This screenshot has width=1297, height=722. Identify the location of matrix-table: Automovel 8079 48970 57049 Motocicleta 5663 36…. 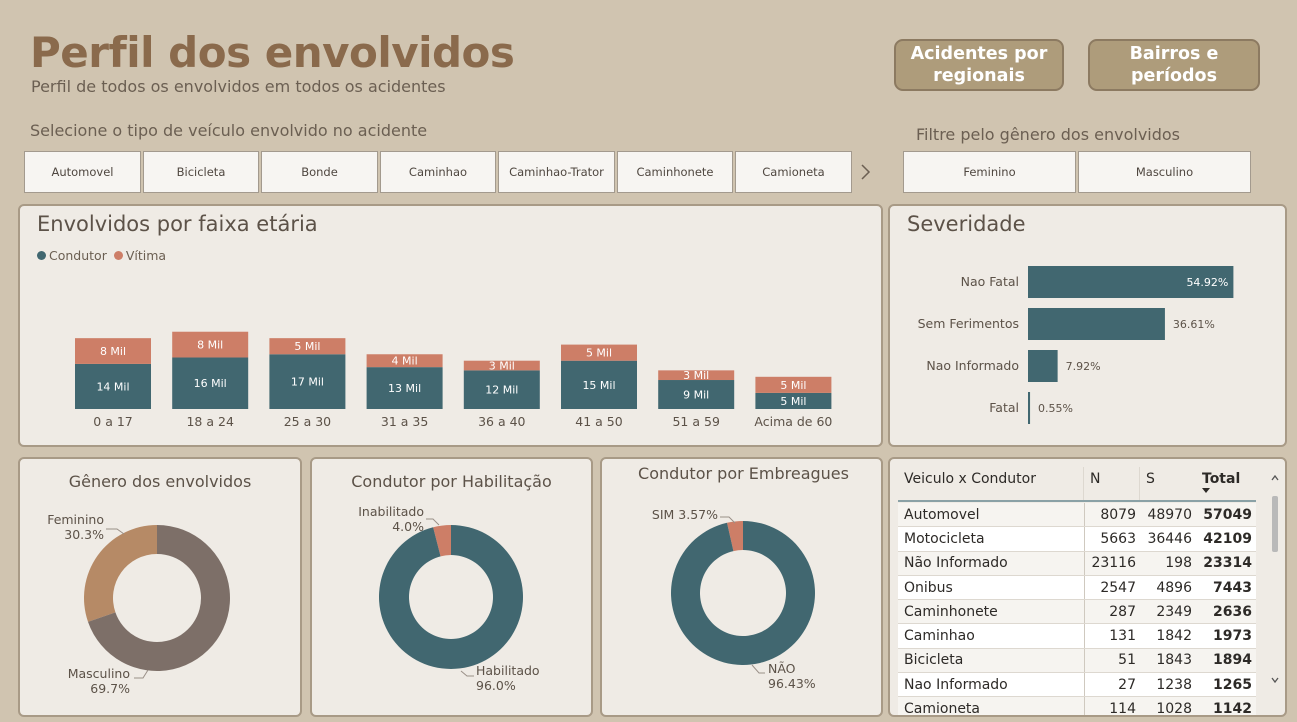
(1077, 609).